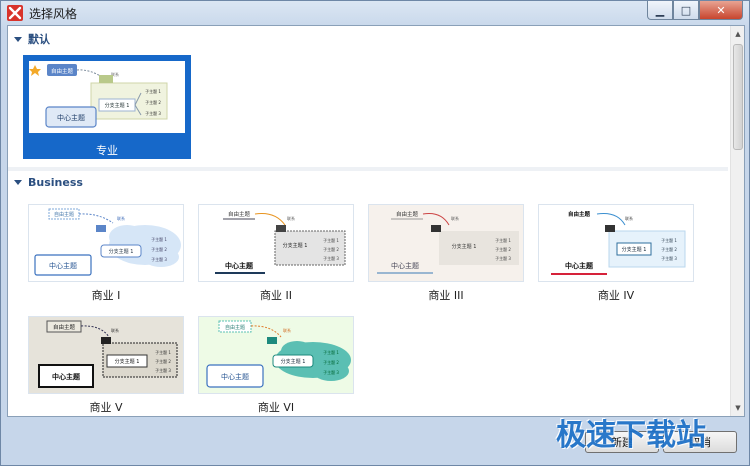 The height and width of the screenshot is (466, 750). Describe the element at coordinates (107, 150) in the screenshot. I see `style-label-pro: 专业` at that location.